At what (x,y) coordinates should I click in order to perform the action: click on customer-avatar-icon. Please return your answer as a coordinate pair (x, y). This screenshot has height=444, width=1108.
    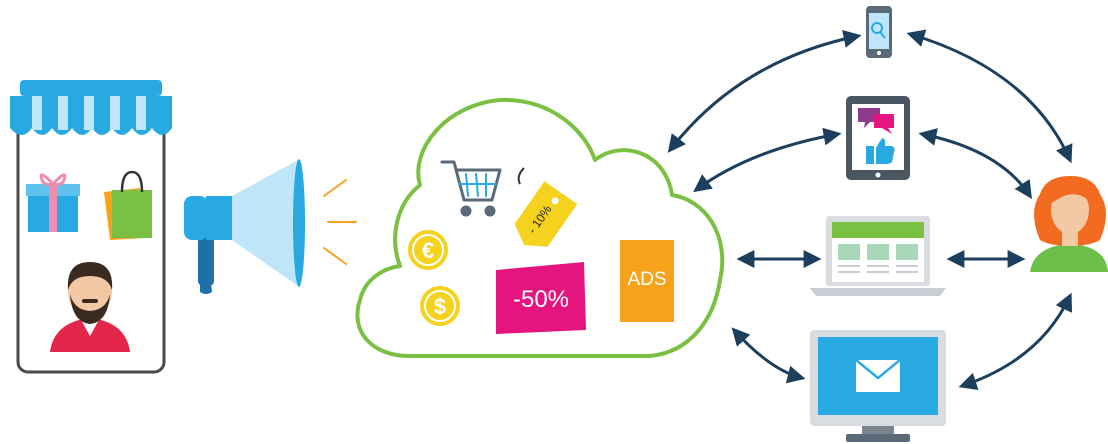
    Looking at the image, I should click on (1069, 224).